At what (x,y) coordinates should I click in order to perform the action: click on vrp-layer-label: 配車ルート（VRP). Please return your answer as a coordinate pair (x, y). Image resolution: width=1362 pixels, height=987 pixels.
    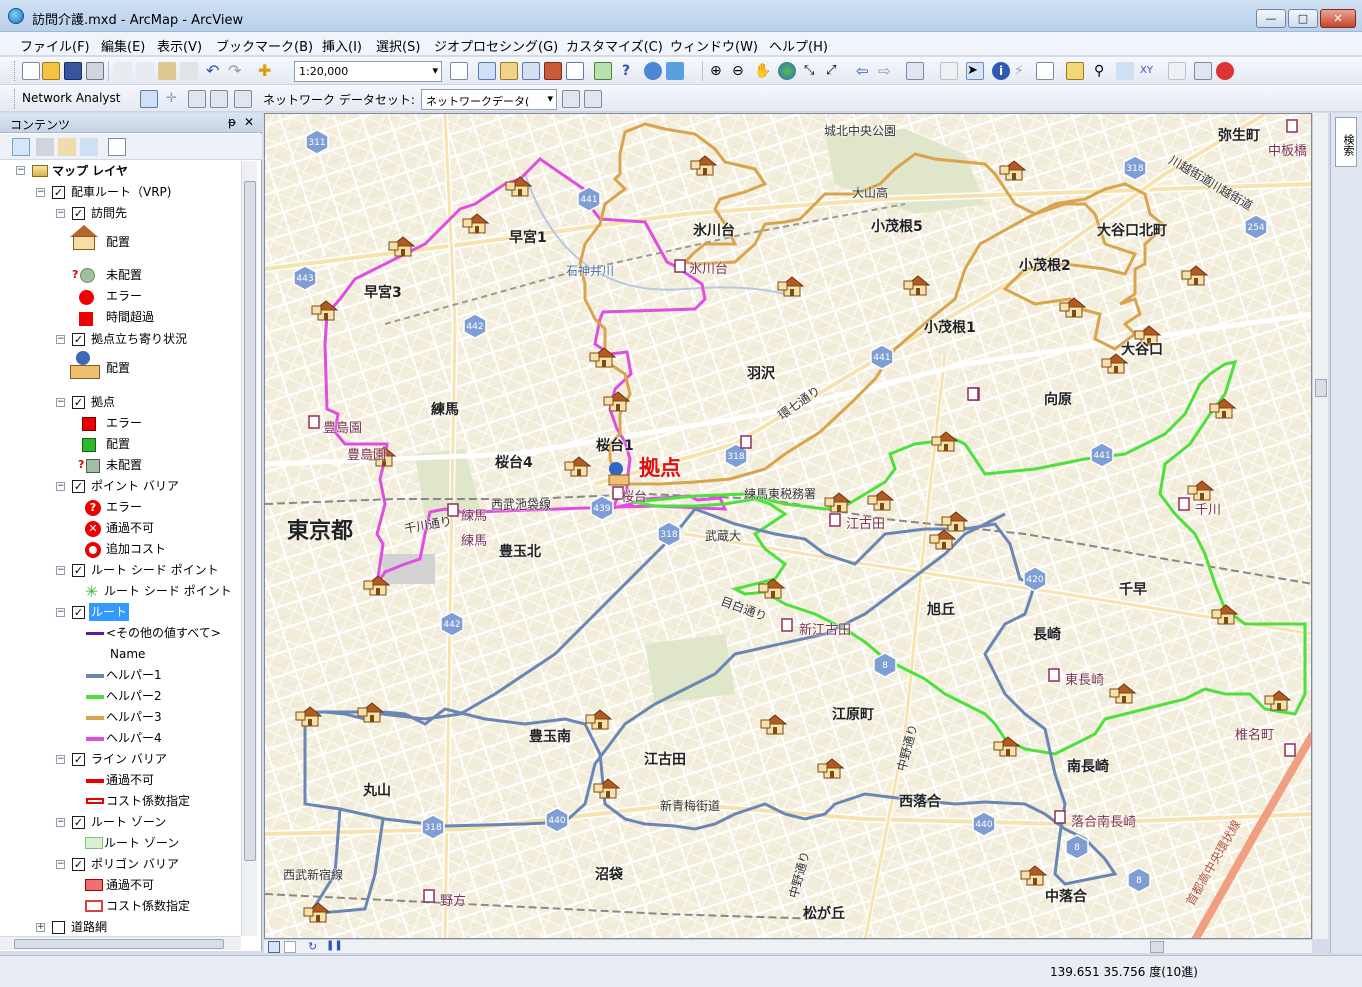
    Looking at the image, I should click on (121, 192).